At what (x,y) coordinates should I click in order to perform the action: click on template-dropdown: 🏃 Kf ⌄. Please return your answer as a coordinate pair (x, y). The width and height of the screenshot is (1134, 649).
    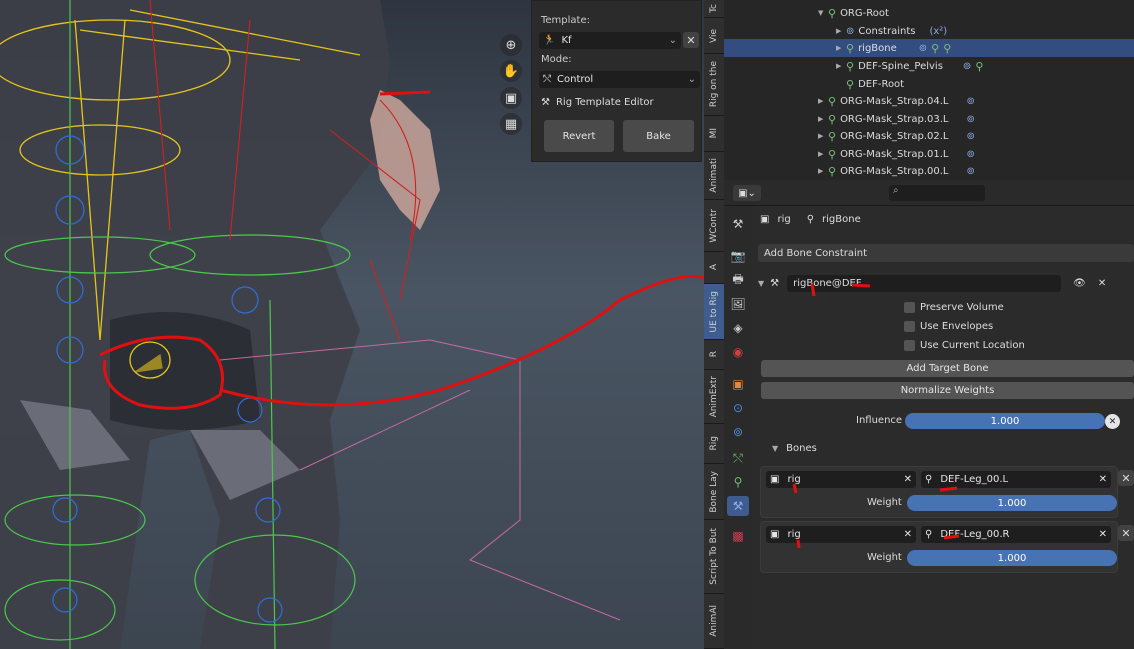
    Looking at the image, I should click on (610, 40).